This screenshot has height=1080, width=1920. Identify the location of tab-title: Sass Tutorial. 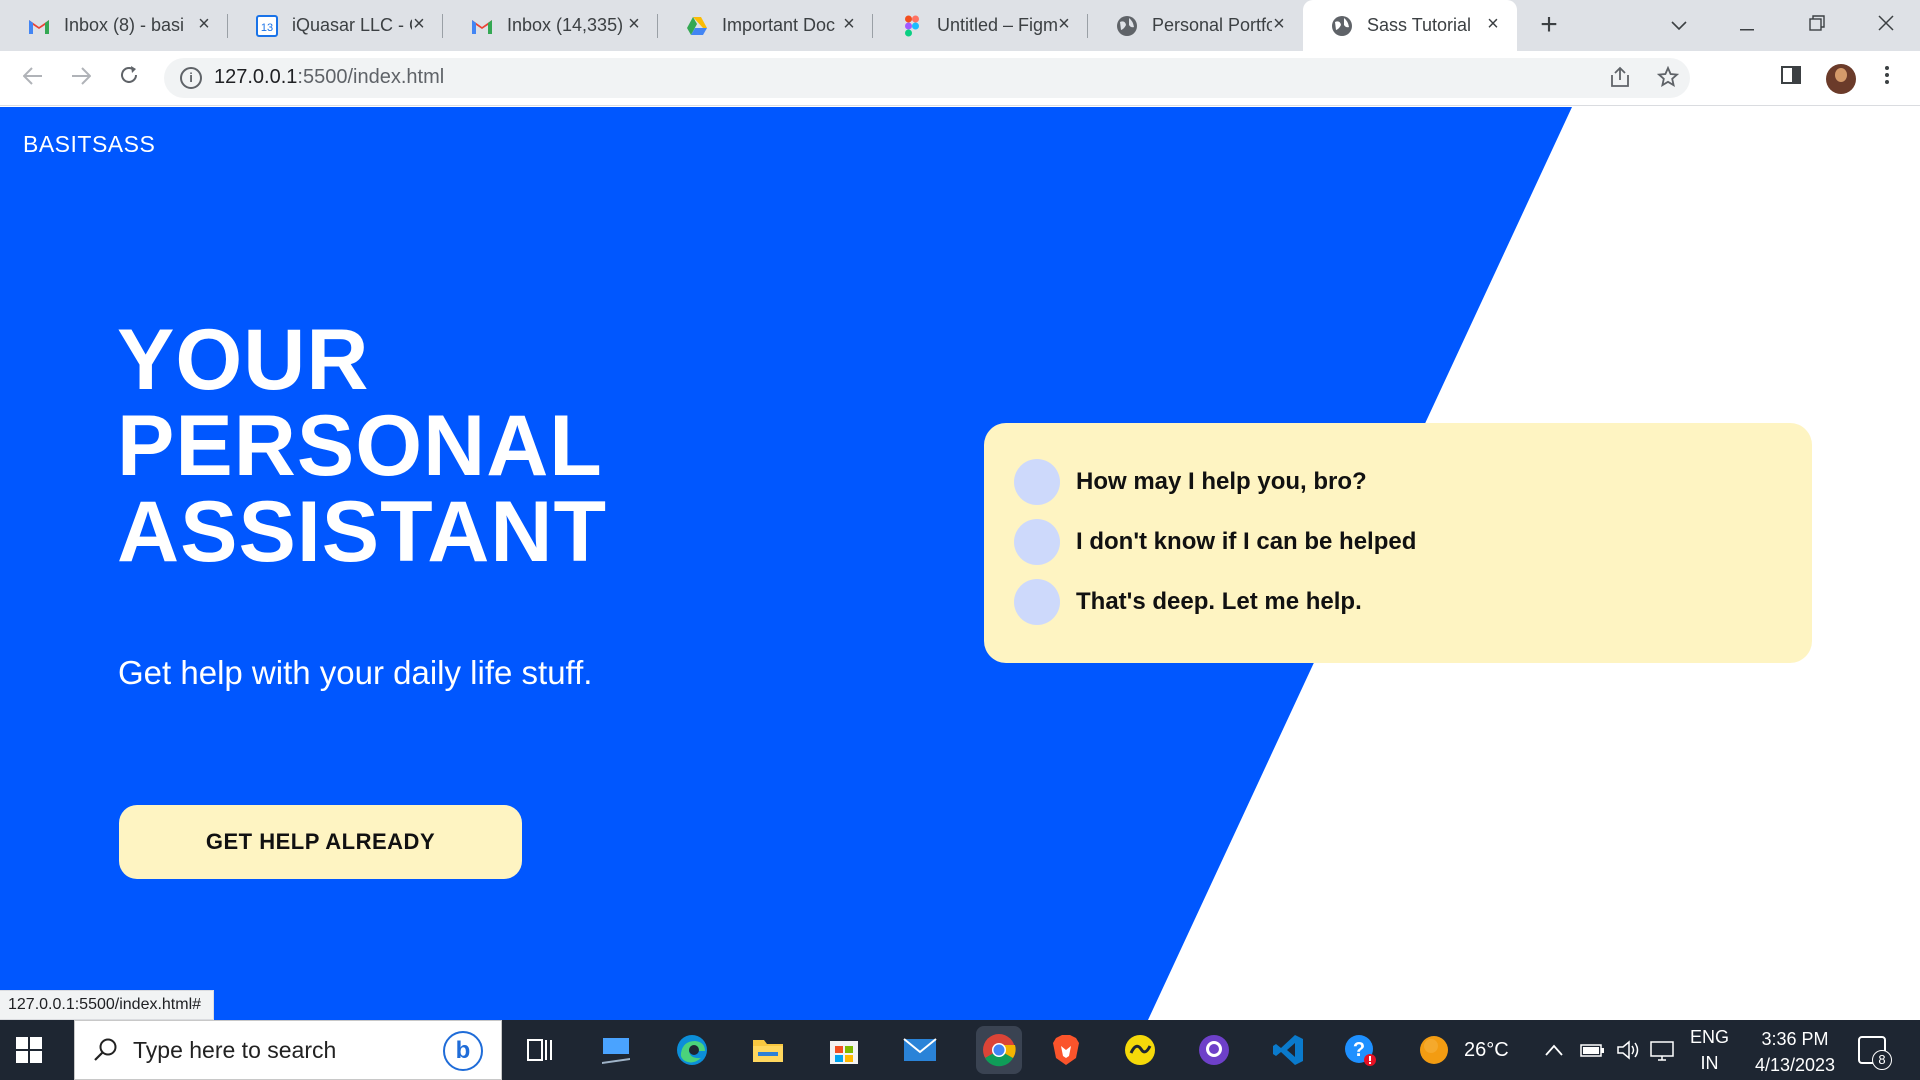
(1419, 25).